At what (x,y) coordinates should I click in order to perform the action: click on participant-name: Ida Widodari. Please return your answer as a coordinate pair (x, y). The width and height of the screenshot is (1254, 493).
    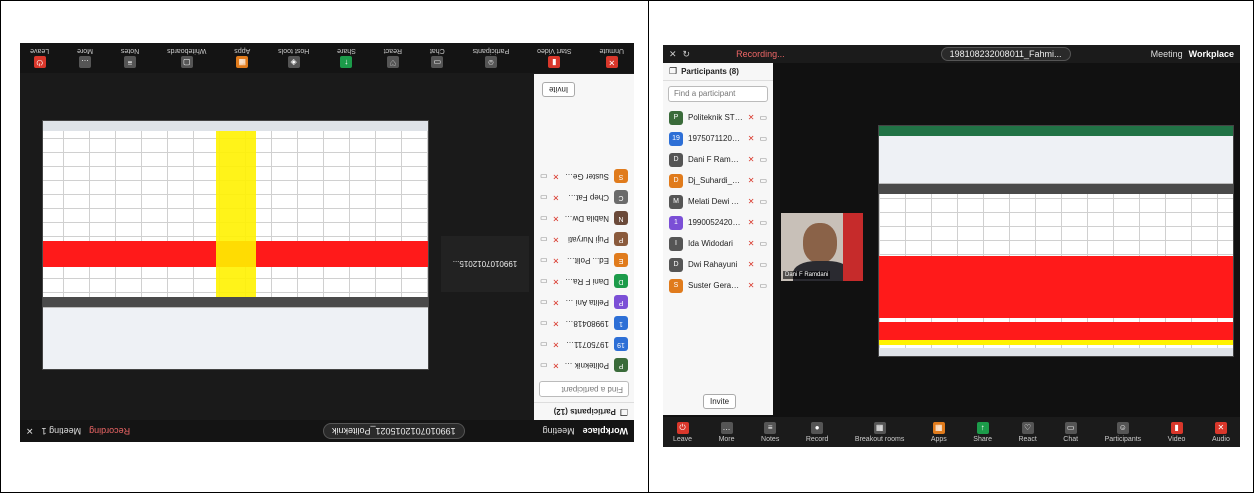
    Looking at the image, I should click on (710, 243).